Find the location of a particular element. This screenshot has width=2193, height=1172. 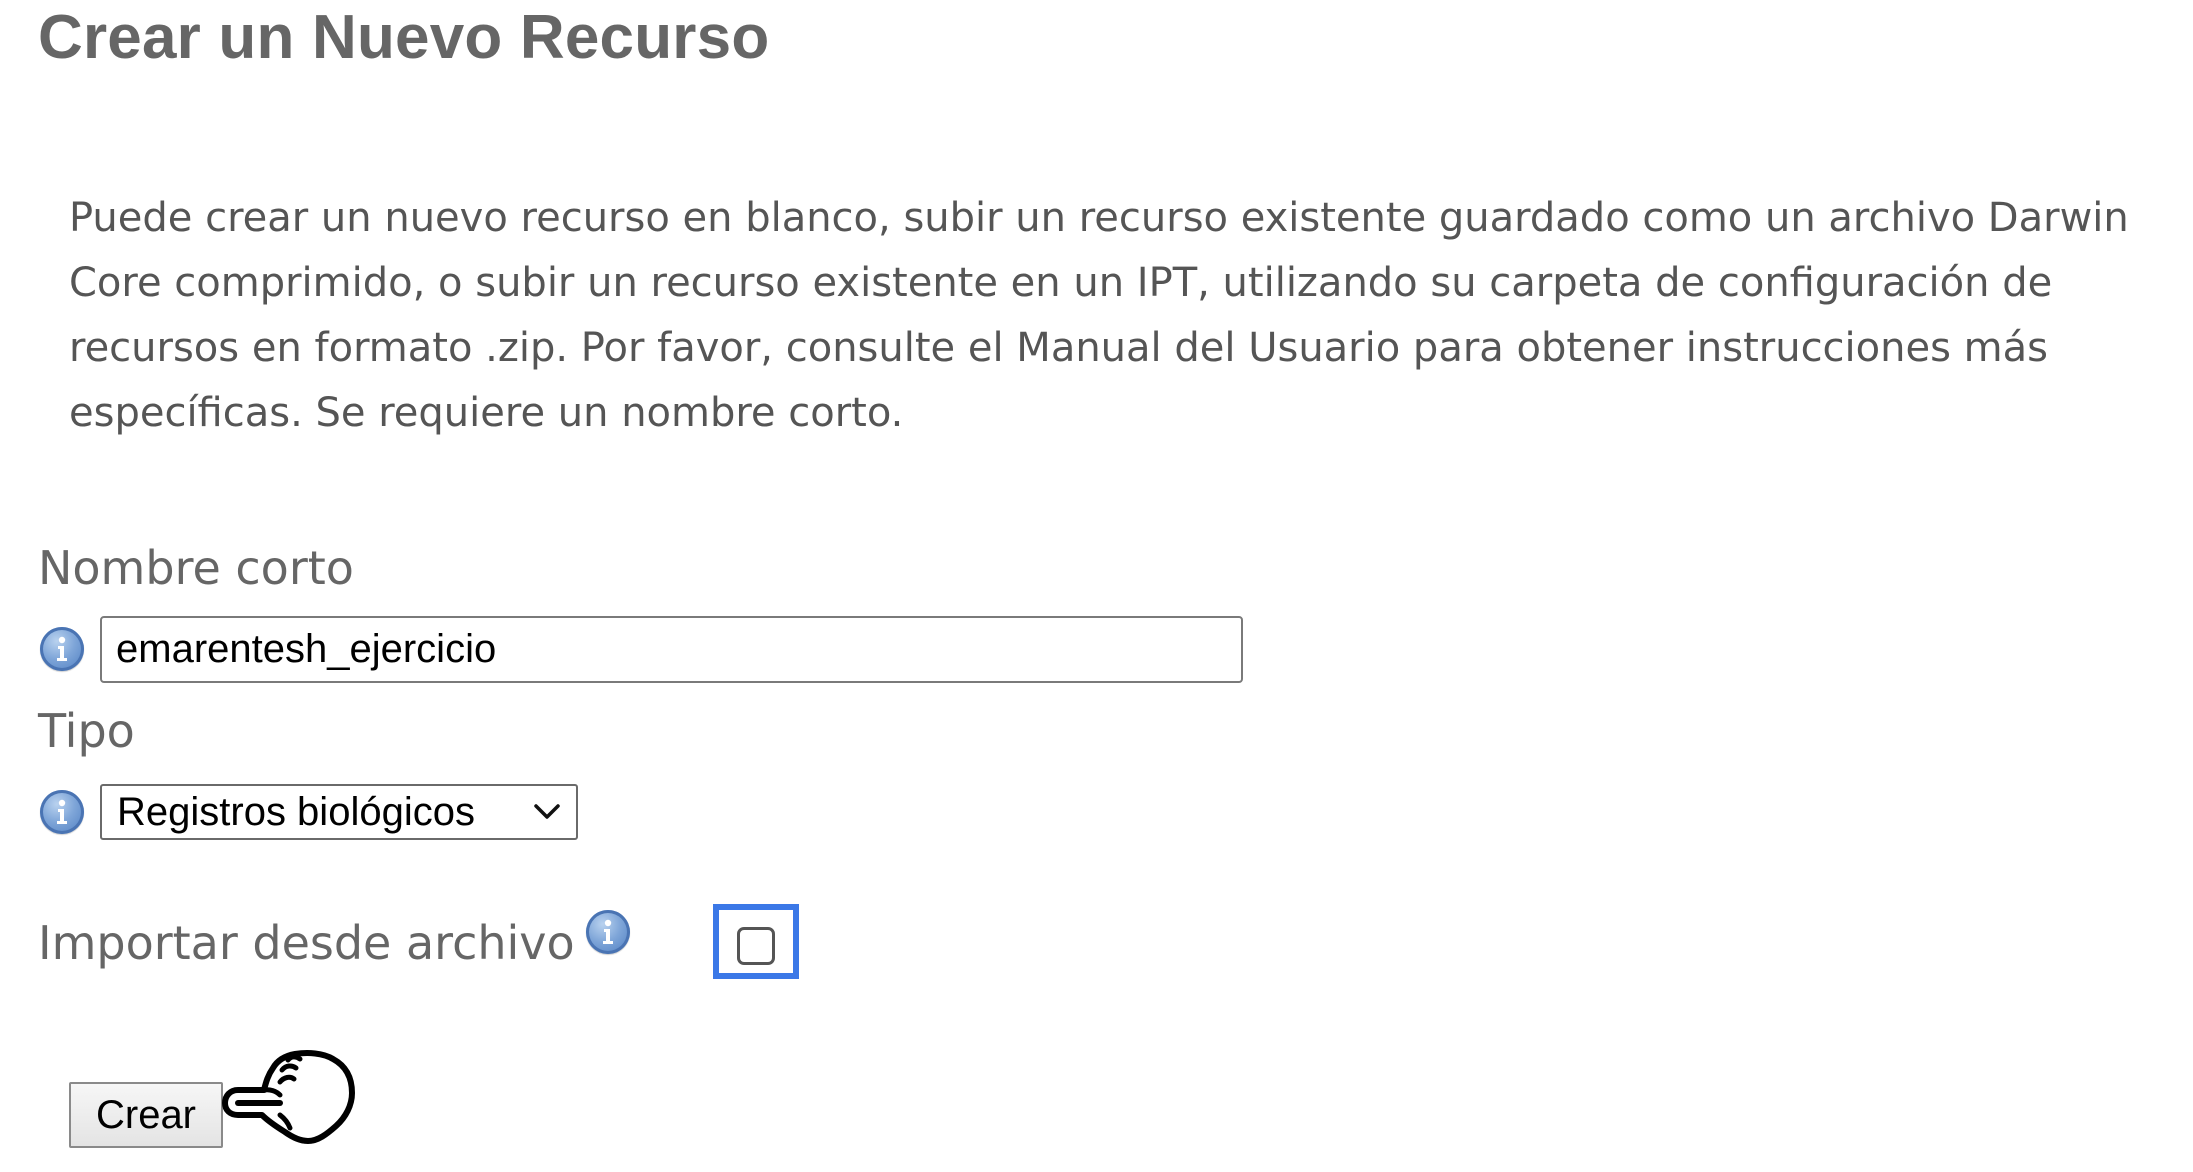

import-label: Importar desde archivo is located at coordinates (306, 943).